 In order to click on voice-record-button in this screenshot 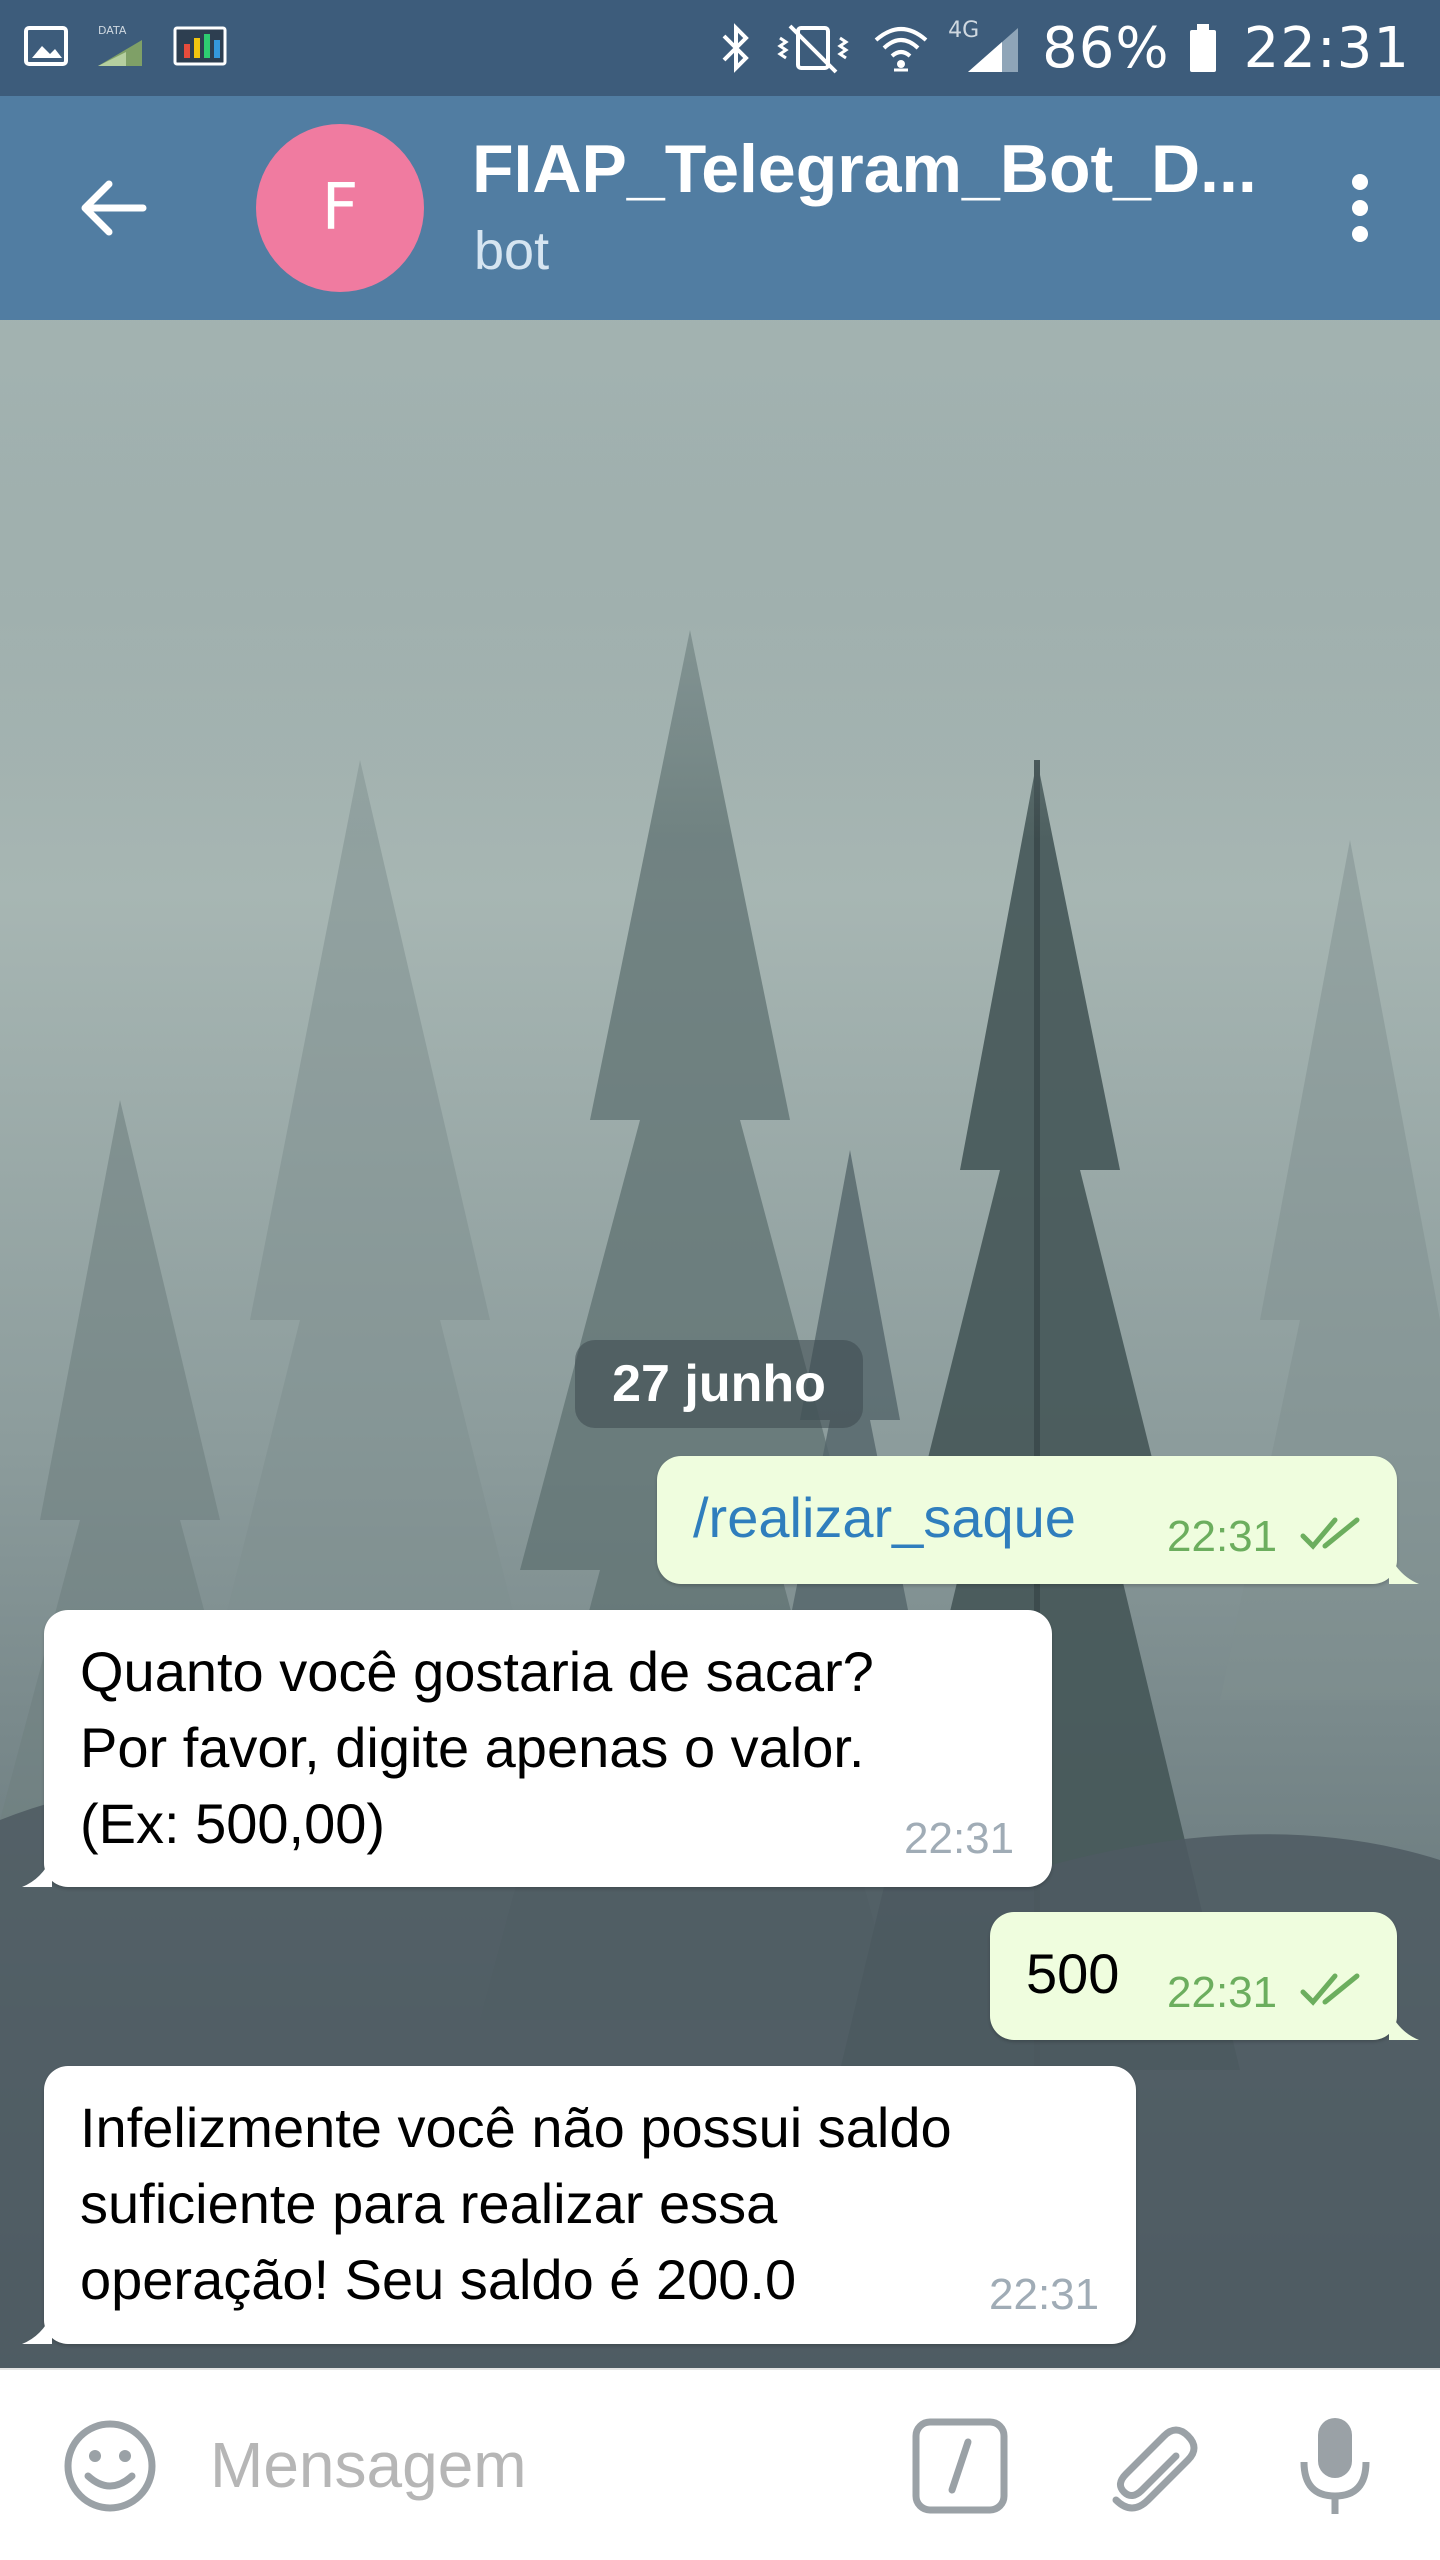, I will do `click(1335, 2465)`.